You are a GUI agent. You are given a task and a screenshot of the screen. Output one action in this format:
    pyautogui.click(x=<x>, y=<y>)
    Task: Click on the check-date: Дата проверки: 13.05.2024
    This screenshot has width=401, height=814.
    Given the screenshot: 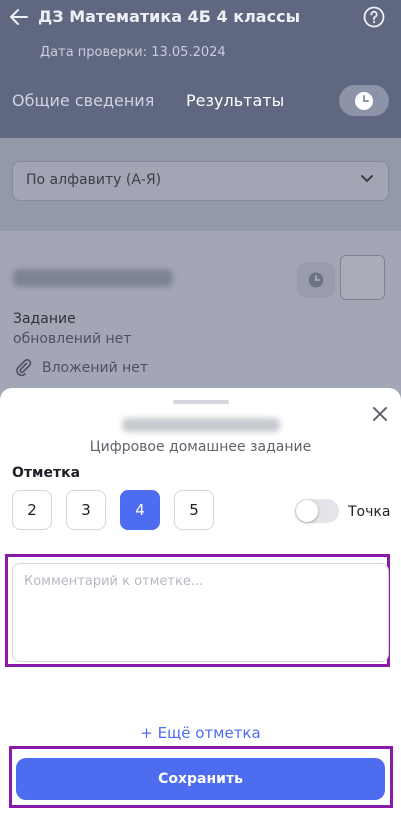 What is the action you would take?
    pyautogui.click(x=133, y=52)
    